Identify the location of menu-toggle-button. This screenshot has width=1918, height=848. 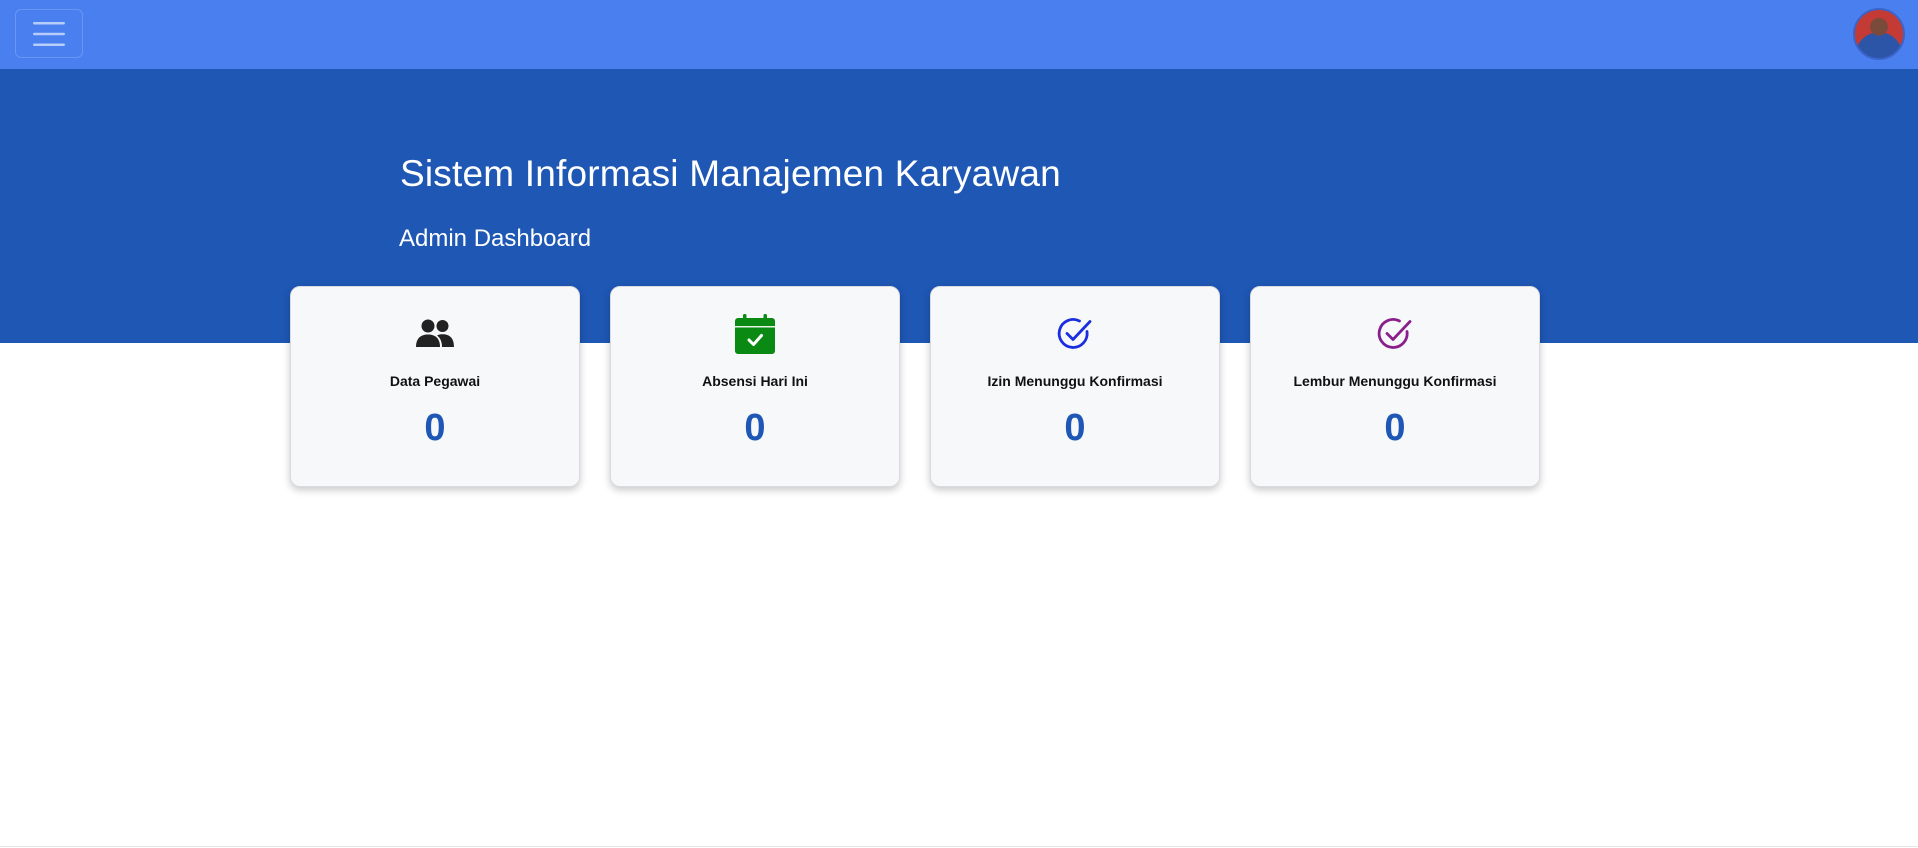
(49, 33).